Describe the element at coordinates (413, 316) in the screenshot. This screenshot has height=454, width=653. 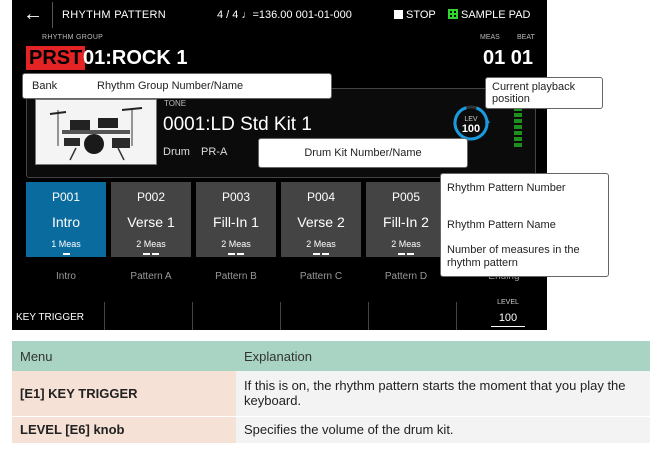
I see `function-slot-e5` at that location.